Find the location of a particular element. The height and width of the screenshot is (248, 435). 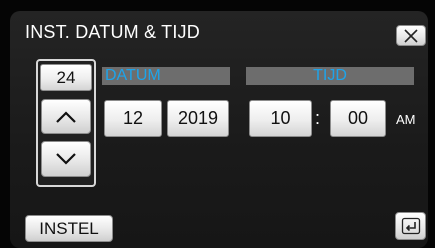

am-pm-indicator: AM is located at coordinates (406, 119).